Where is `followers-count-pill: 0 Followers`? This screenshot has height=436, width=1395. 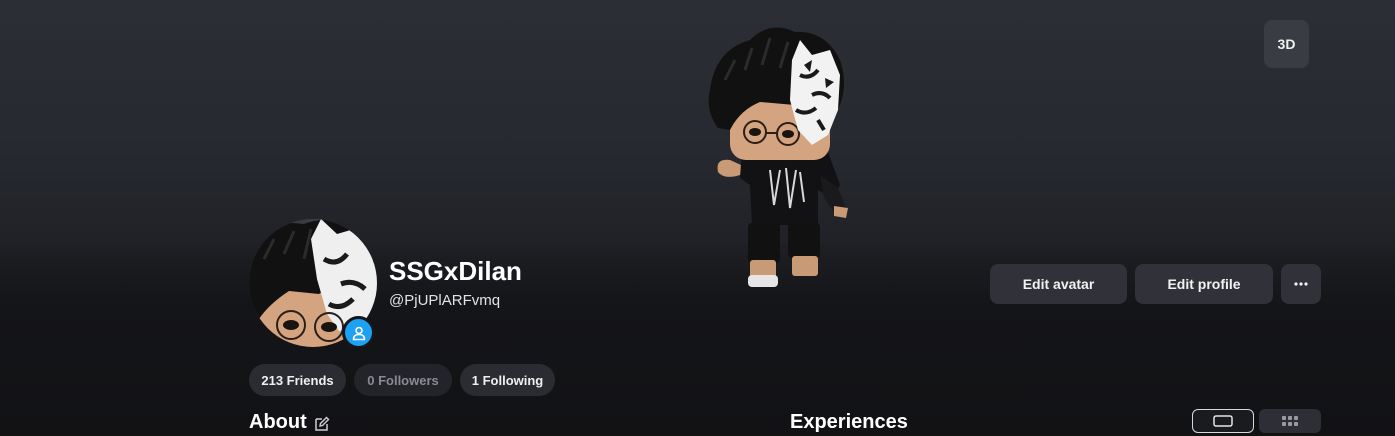 followers-count-pill: 0 Followers is located at coordinates (403, 380).